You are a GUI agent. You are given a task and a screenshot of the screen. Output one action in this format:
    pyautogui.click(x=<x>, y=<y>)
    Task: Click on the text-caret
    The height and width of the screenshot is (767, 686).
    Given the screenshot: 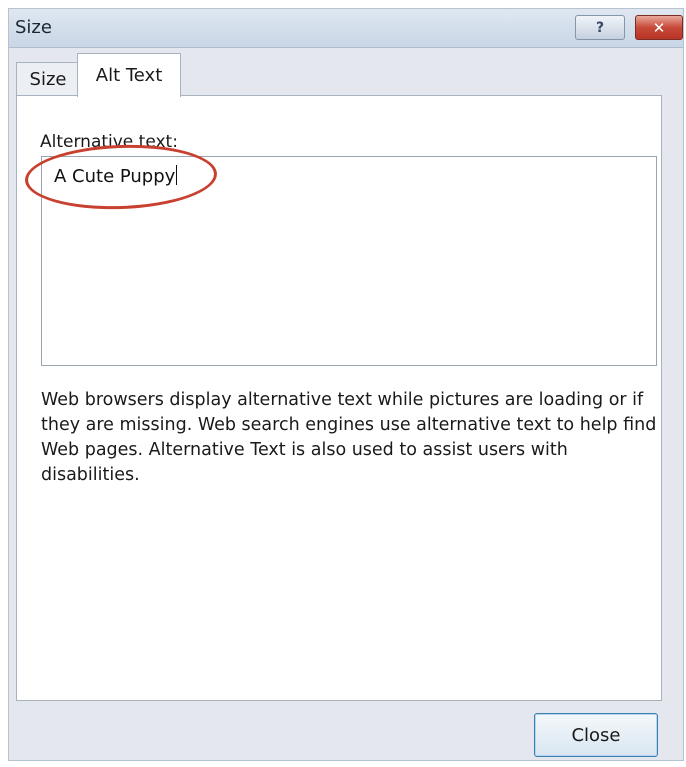 What is the action you would take?
    pyautogui.click(x=177, y=175)
    